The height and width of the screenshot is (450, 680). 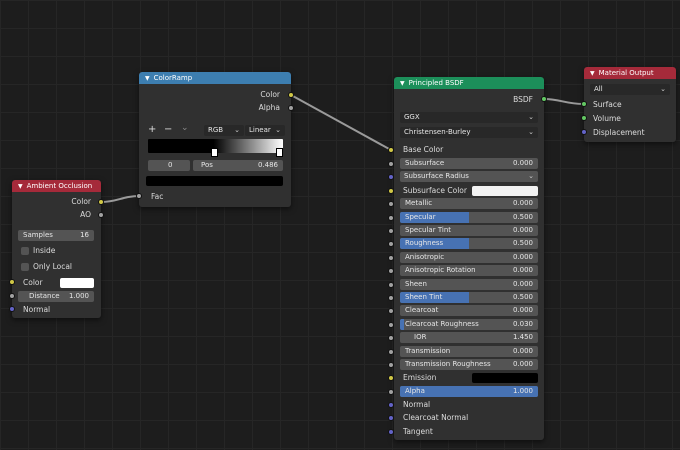 I want to click on bsdf-input-clearcoat-roughness-socket, so click(x=391, y=325).